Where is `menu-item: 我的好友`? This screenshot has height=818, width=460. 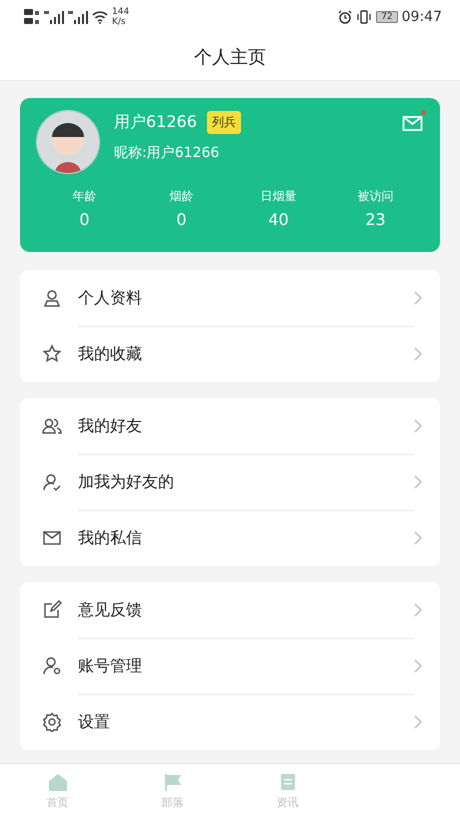 menu-item: 我的好友 is located at coordinates (232, 426).